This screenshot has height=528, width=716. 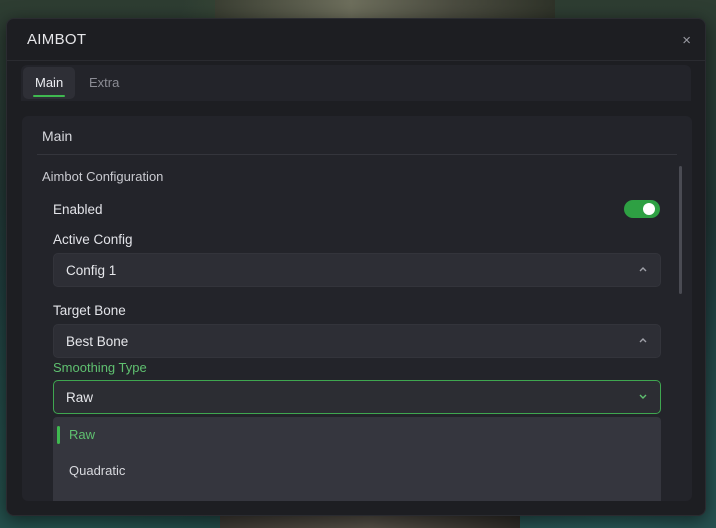 I want to click on dropdown-option-raw: Raw, so click(x=357, y=435).